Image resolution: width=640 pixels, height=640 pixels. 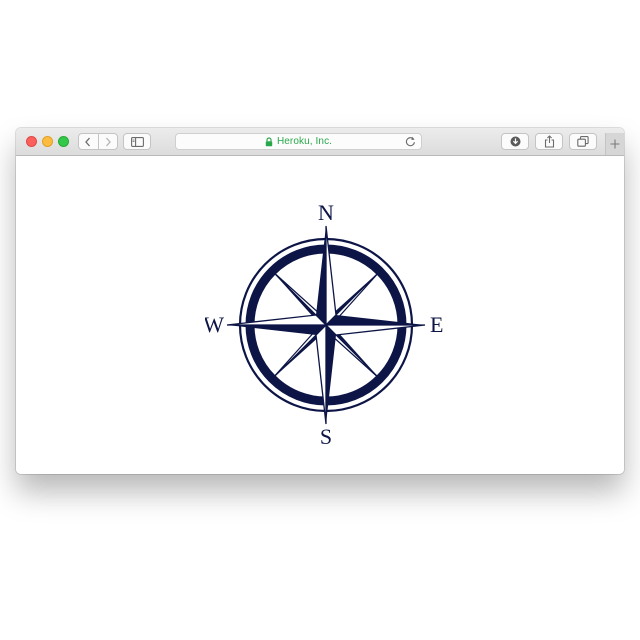 I want to click on download-icon, so click(x=515, y=141).